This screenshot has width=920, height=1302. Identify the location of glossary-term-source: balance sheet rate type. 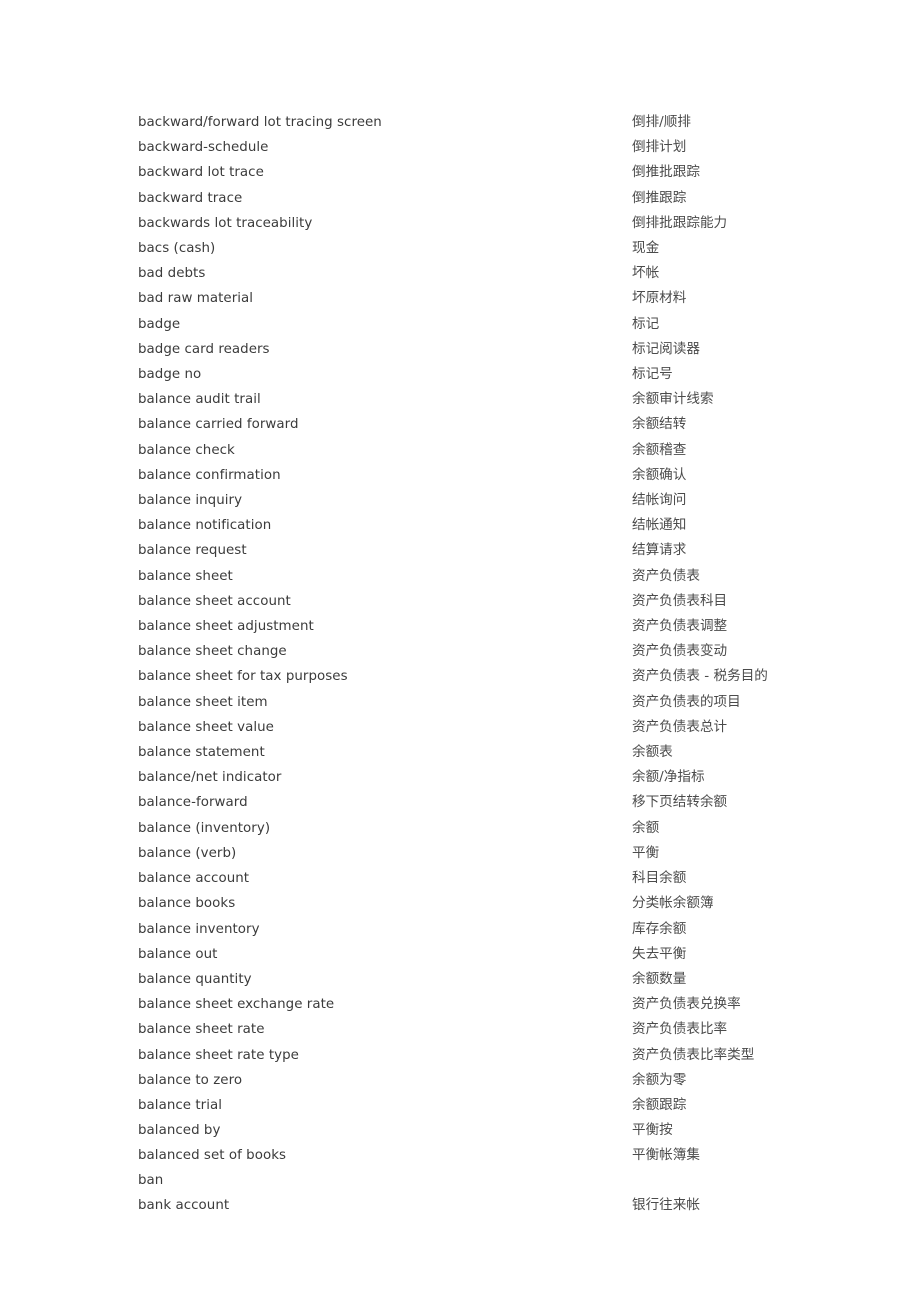
(218, 1055).